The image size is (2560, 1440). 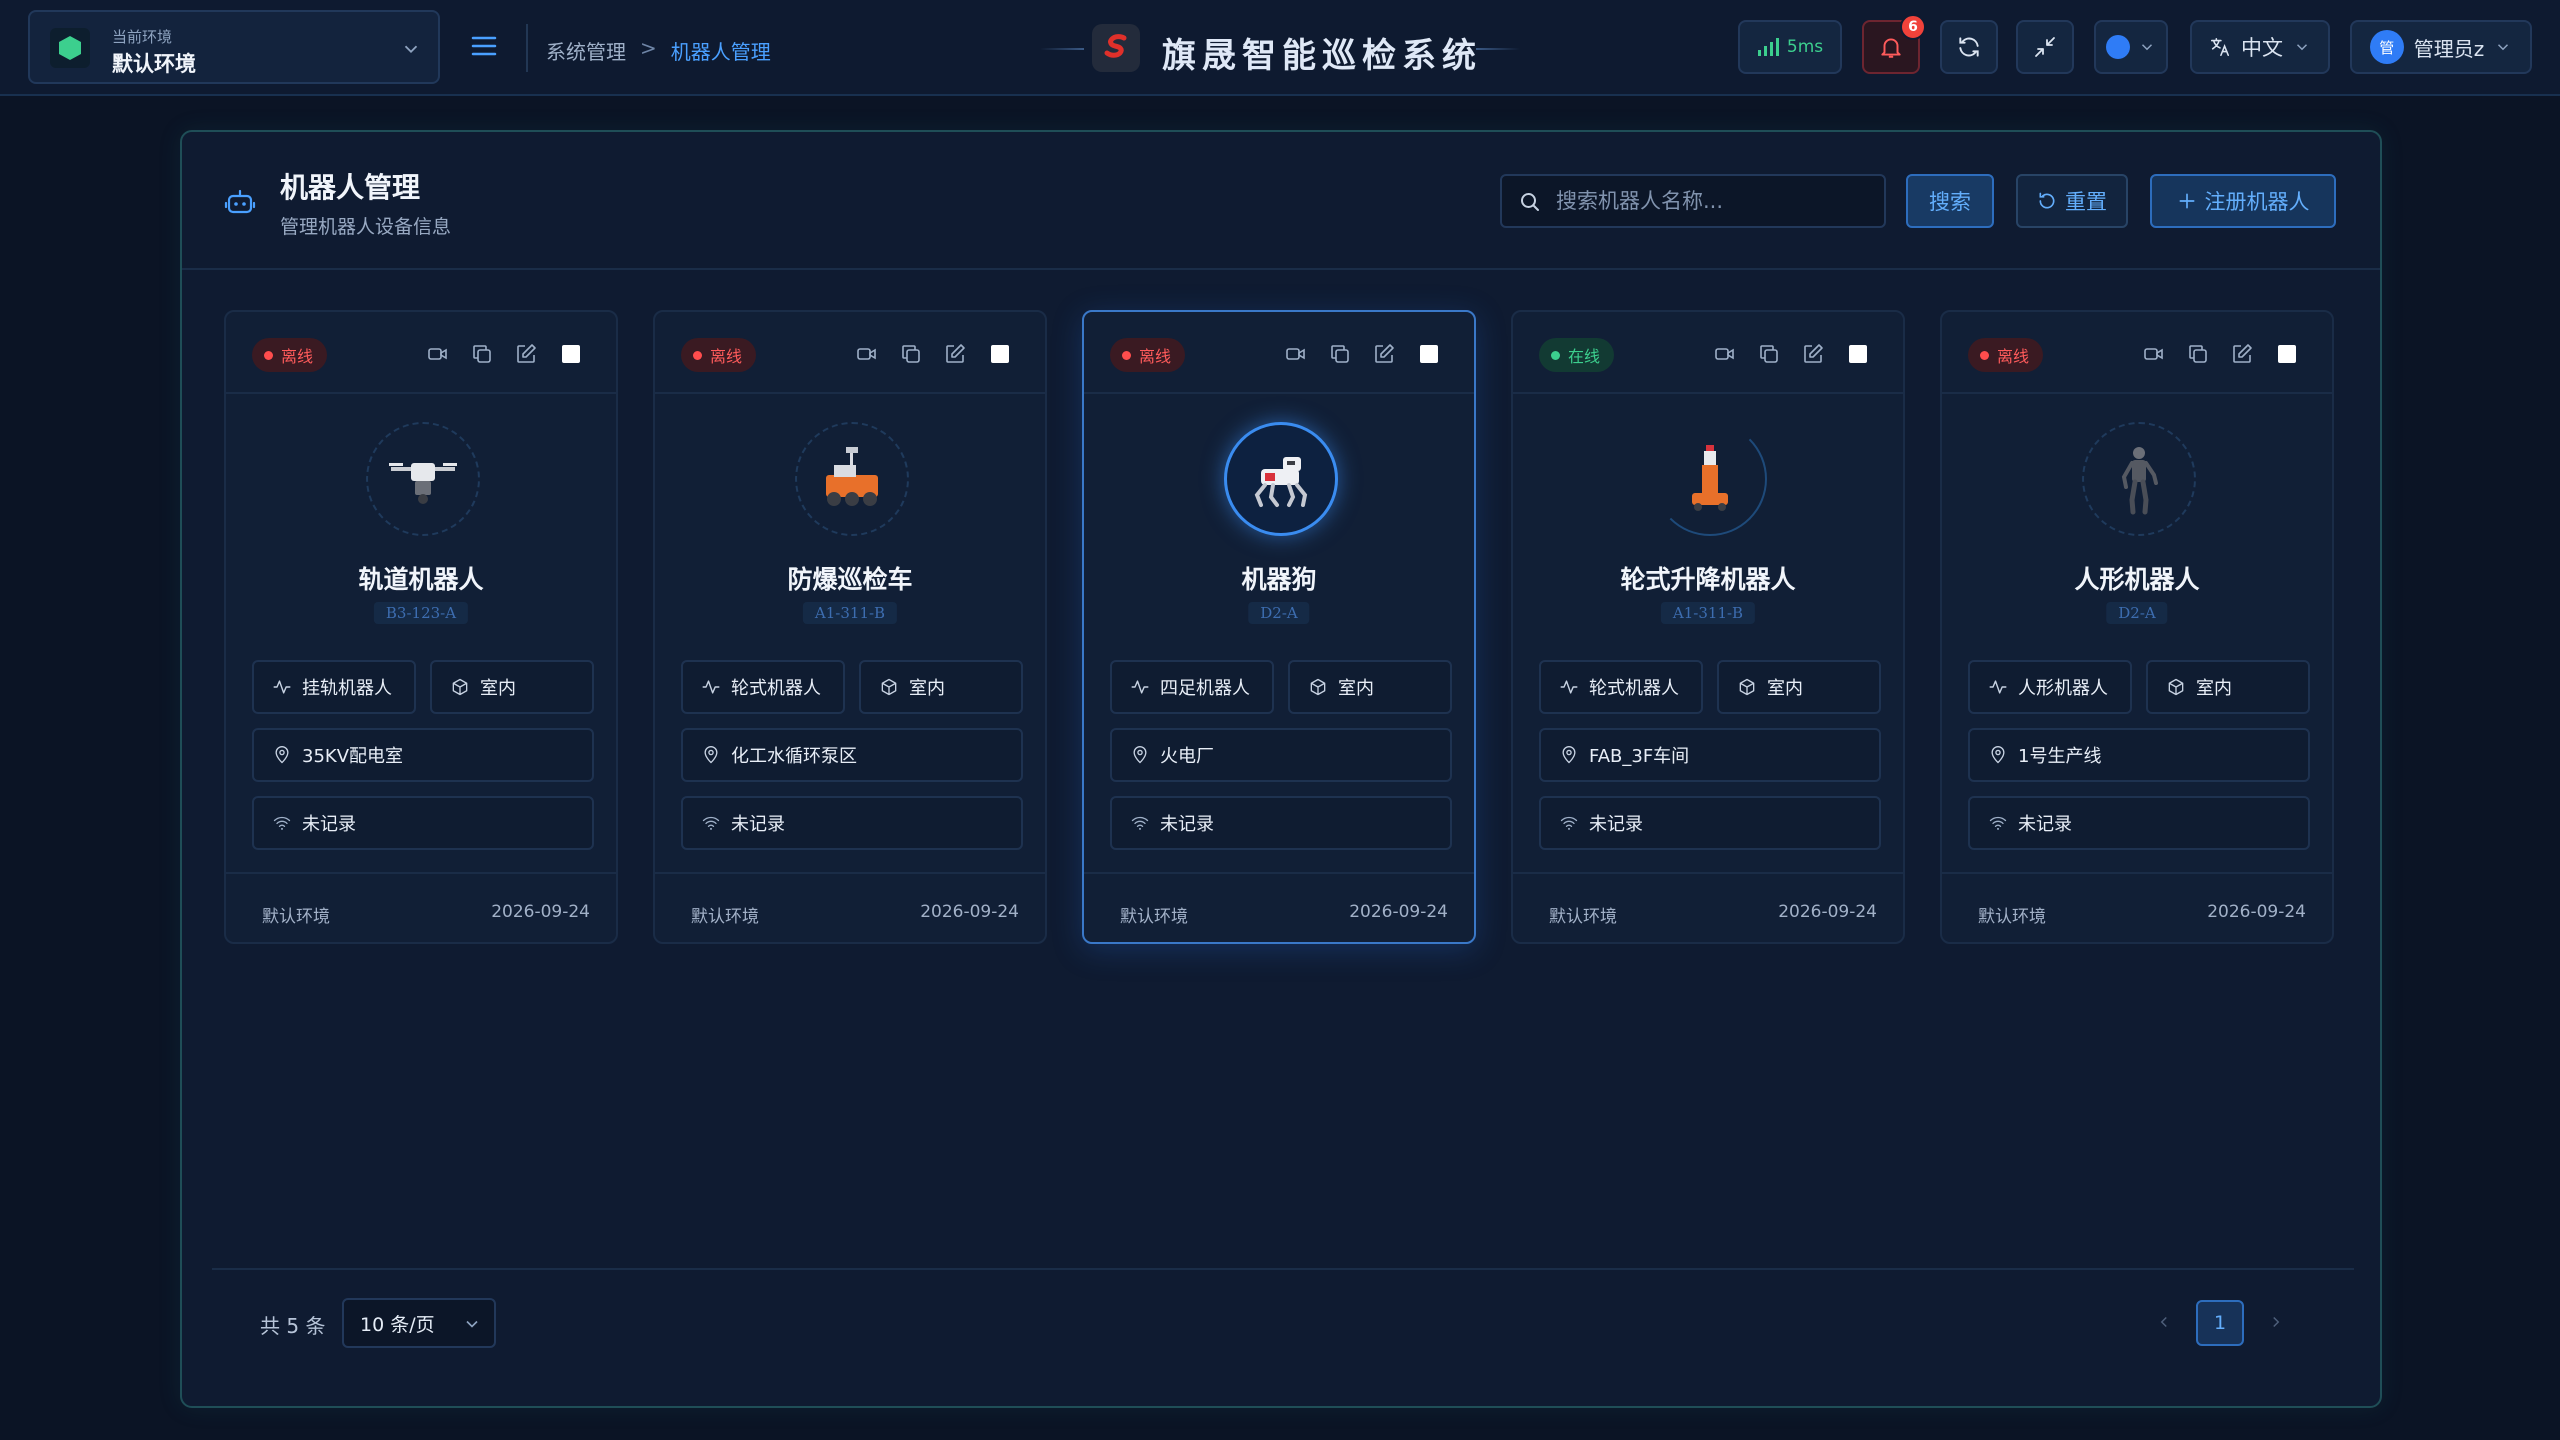 What do you see at coordinates (423, 755) in the screenshot?
I see `robot-location: 35KV配电室` at bounding box center [423, 755].